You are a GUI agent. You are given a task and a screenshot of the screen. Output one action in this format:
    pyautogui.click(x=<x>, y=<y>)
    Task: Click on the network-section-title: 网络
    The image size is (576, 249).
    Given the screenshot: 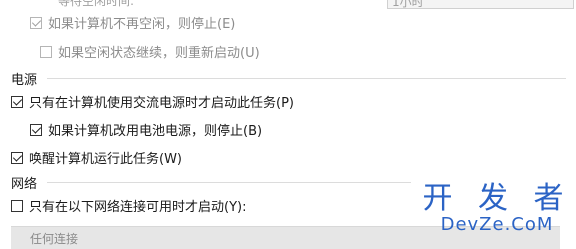 What is the action you would take?
    pyautogui.click(x=24, y=184)
    